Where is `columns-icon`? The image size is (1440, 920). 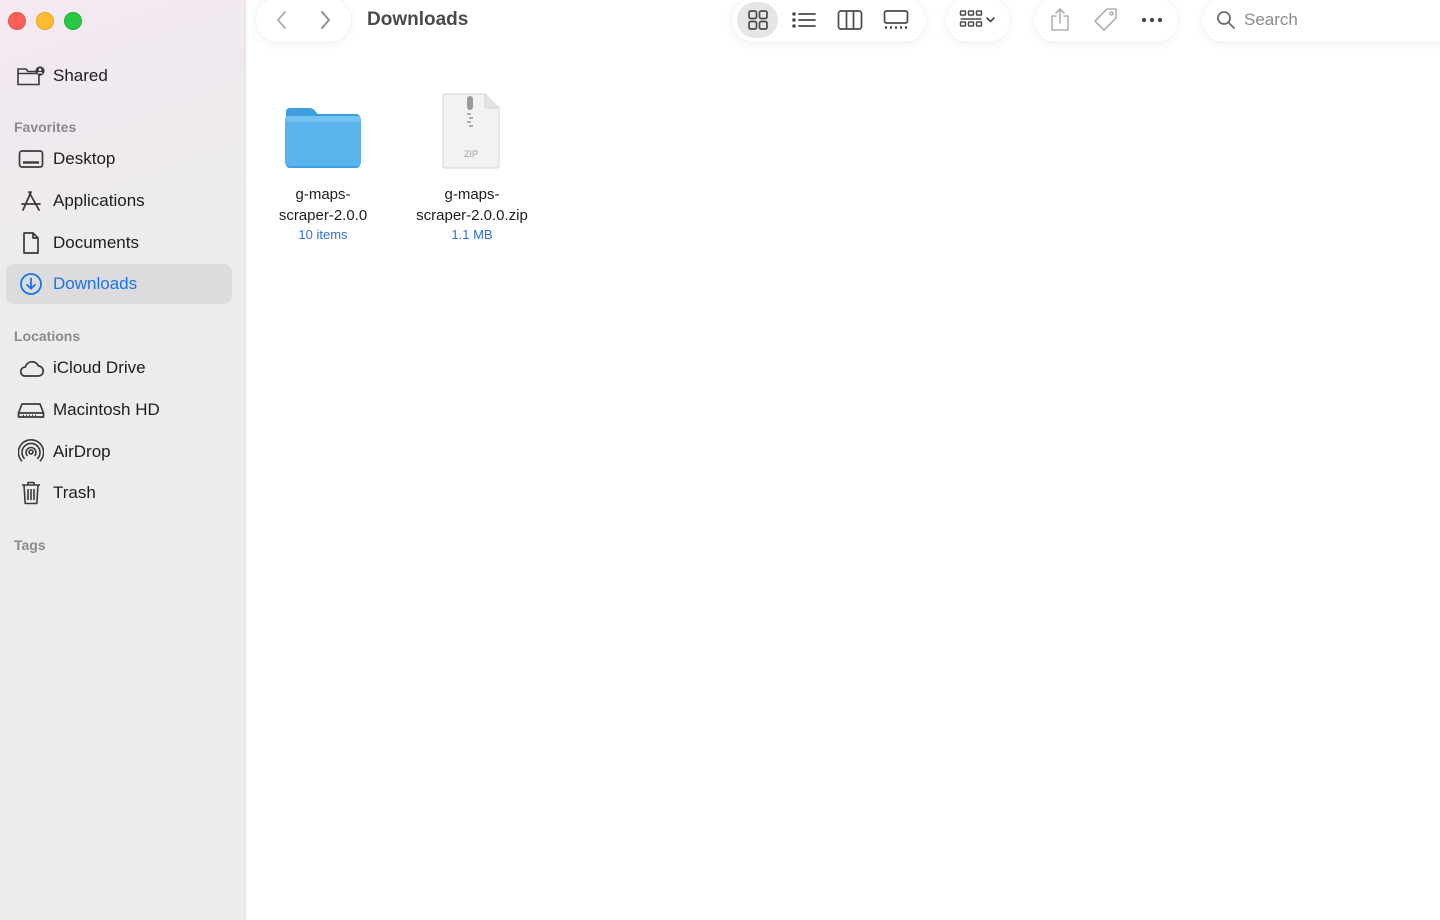 columns-icon is located at coordinates (849, 20).